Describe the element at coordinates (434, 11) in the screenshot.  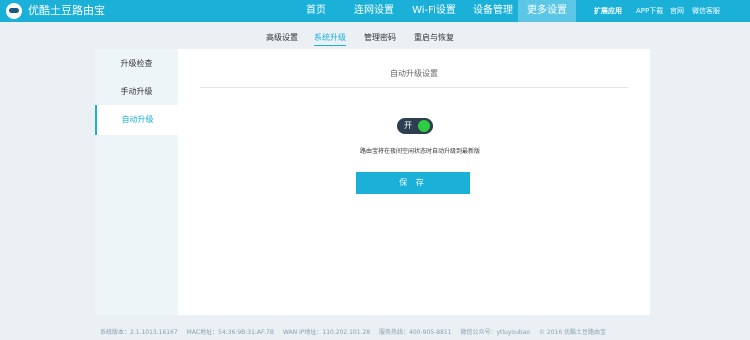
I see `nav-wifi-settings: Wi-Fi设置` at that location.